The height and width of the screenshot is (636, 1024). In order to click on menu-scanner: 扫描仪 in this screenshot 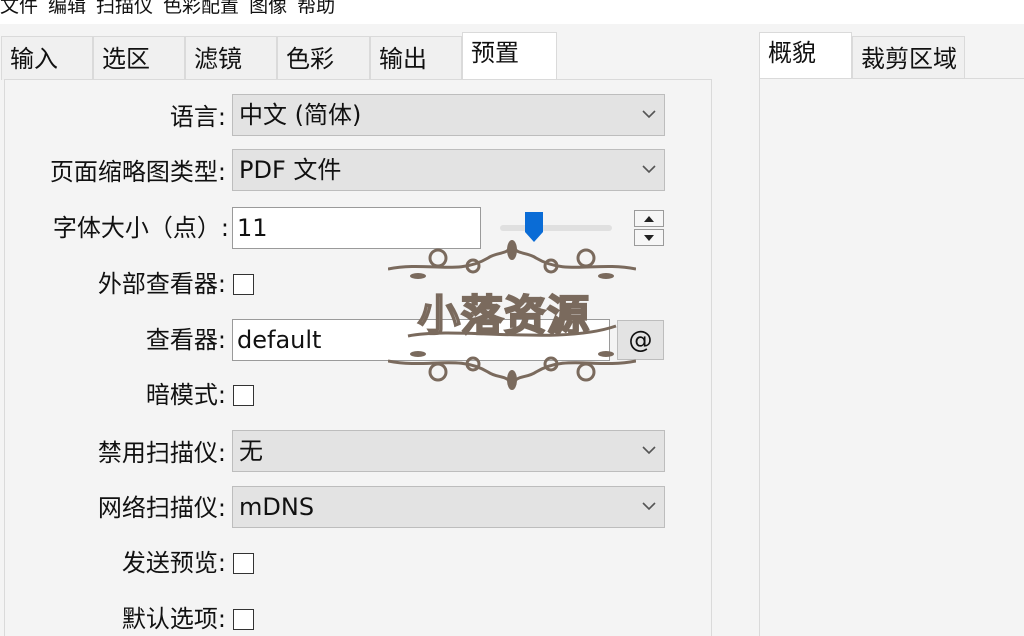, I will do `click(129, 8)`.